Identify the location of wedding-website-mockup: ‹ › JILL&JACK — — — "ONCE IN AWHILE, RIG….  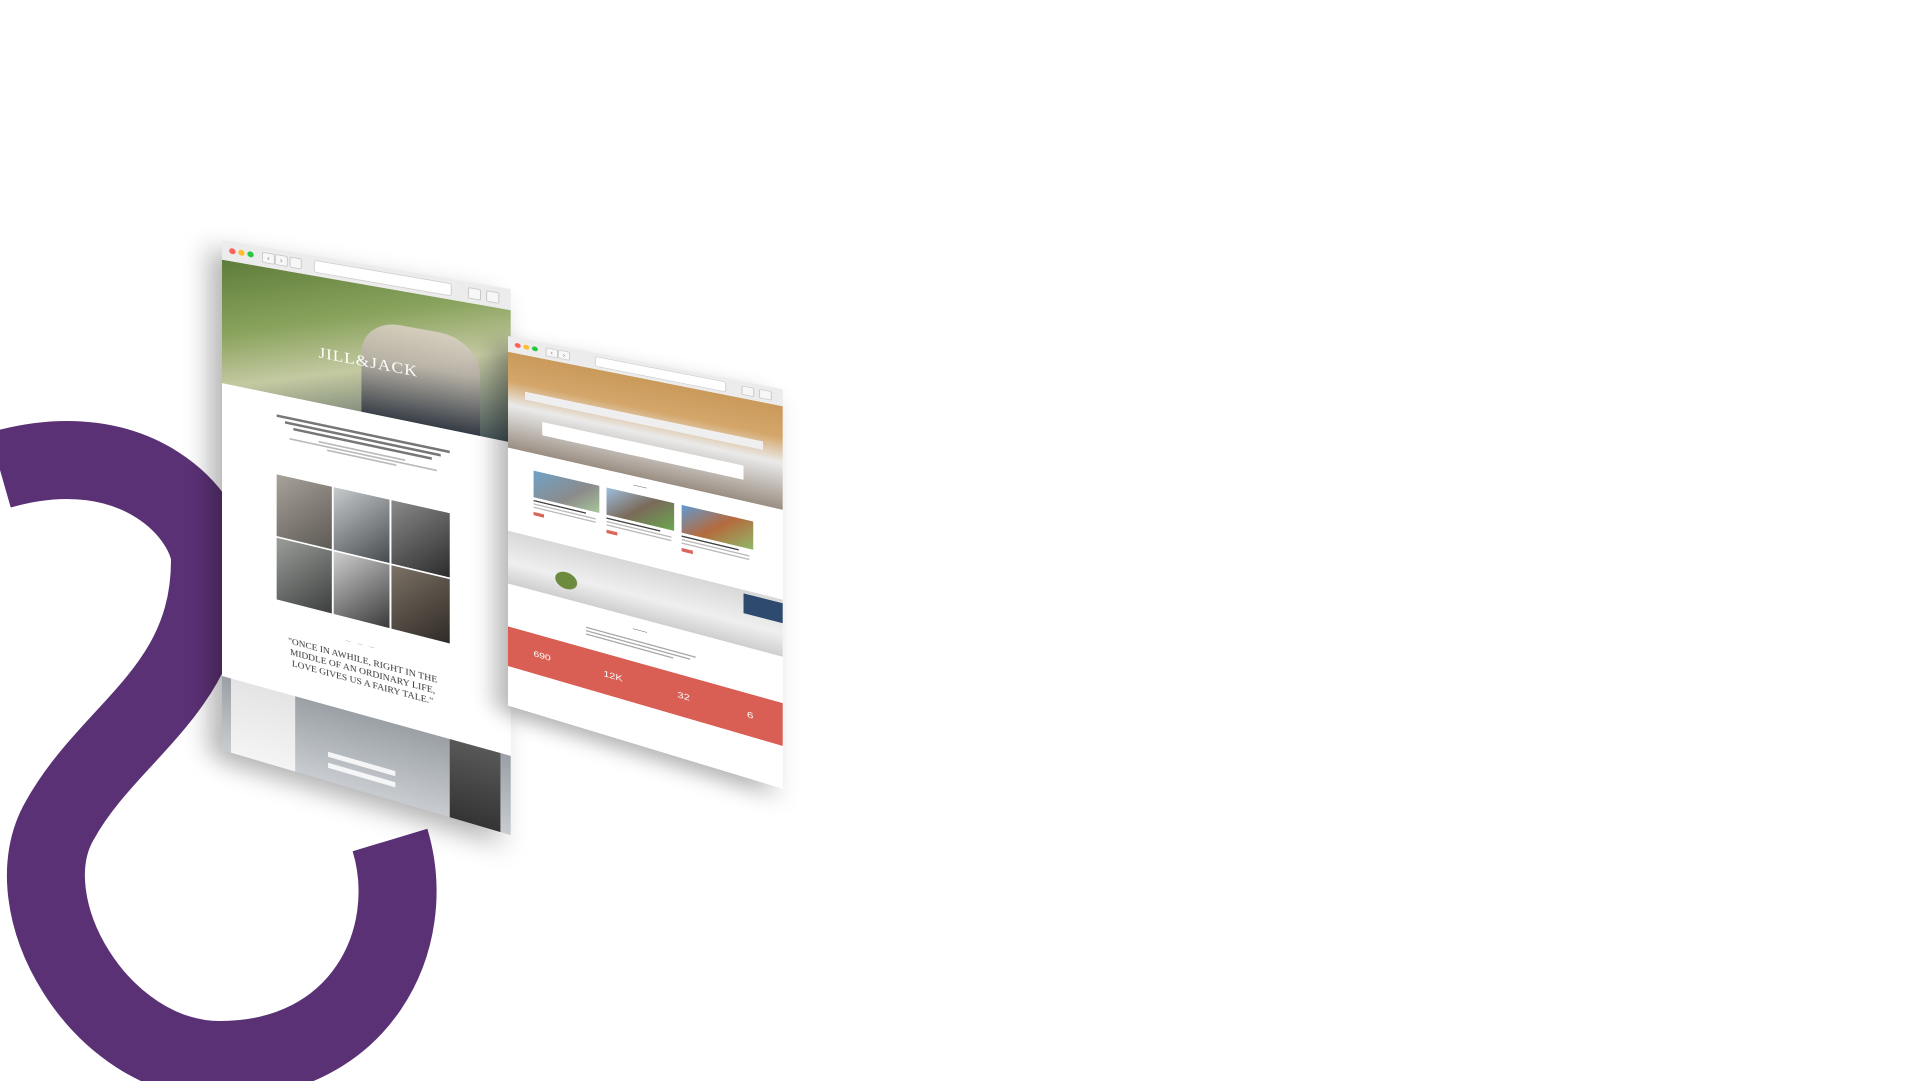
(366, 538).